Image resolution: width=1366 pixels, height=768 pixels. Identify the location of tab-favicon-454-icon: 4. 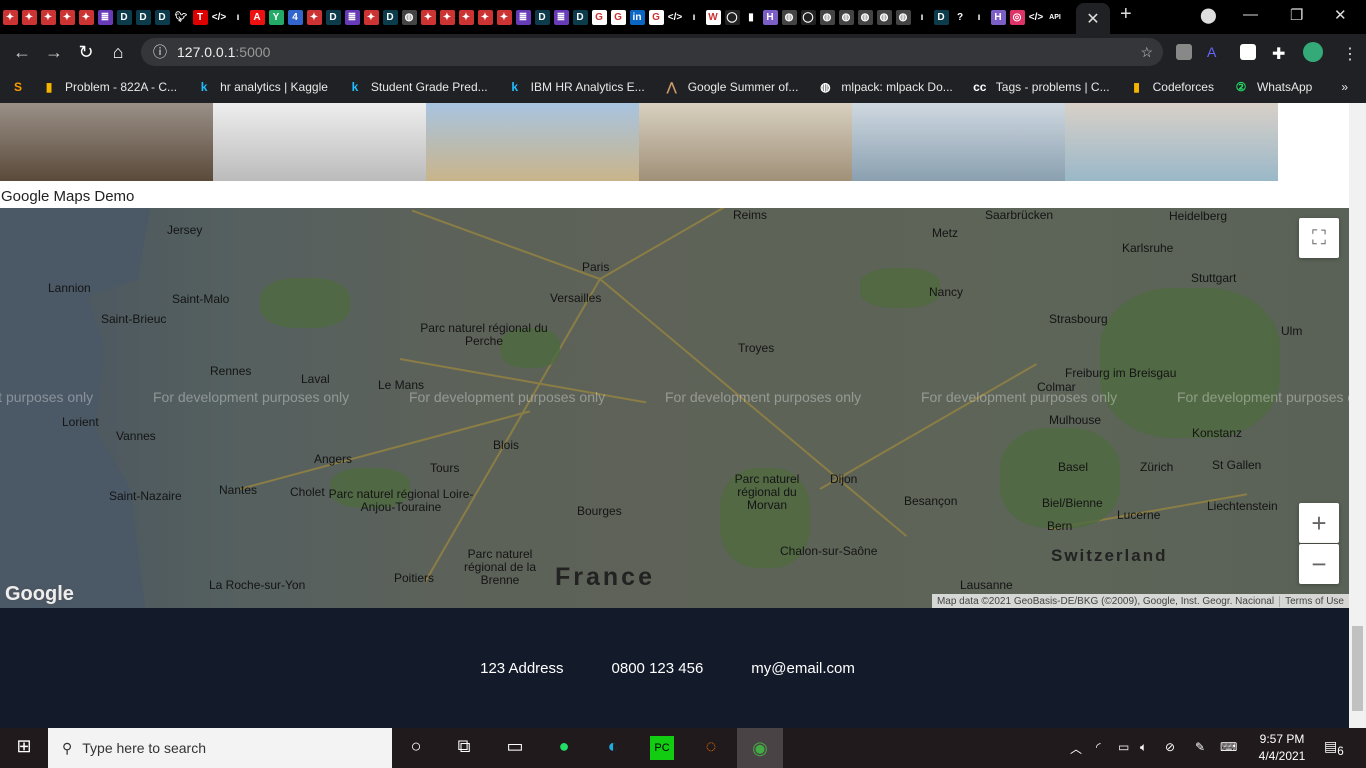
(295, 17).